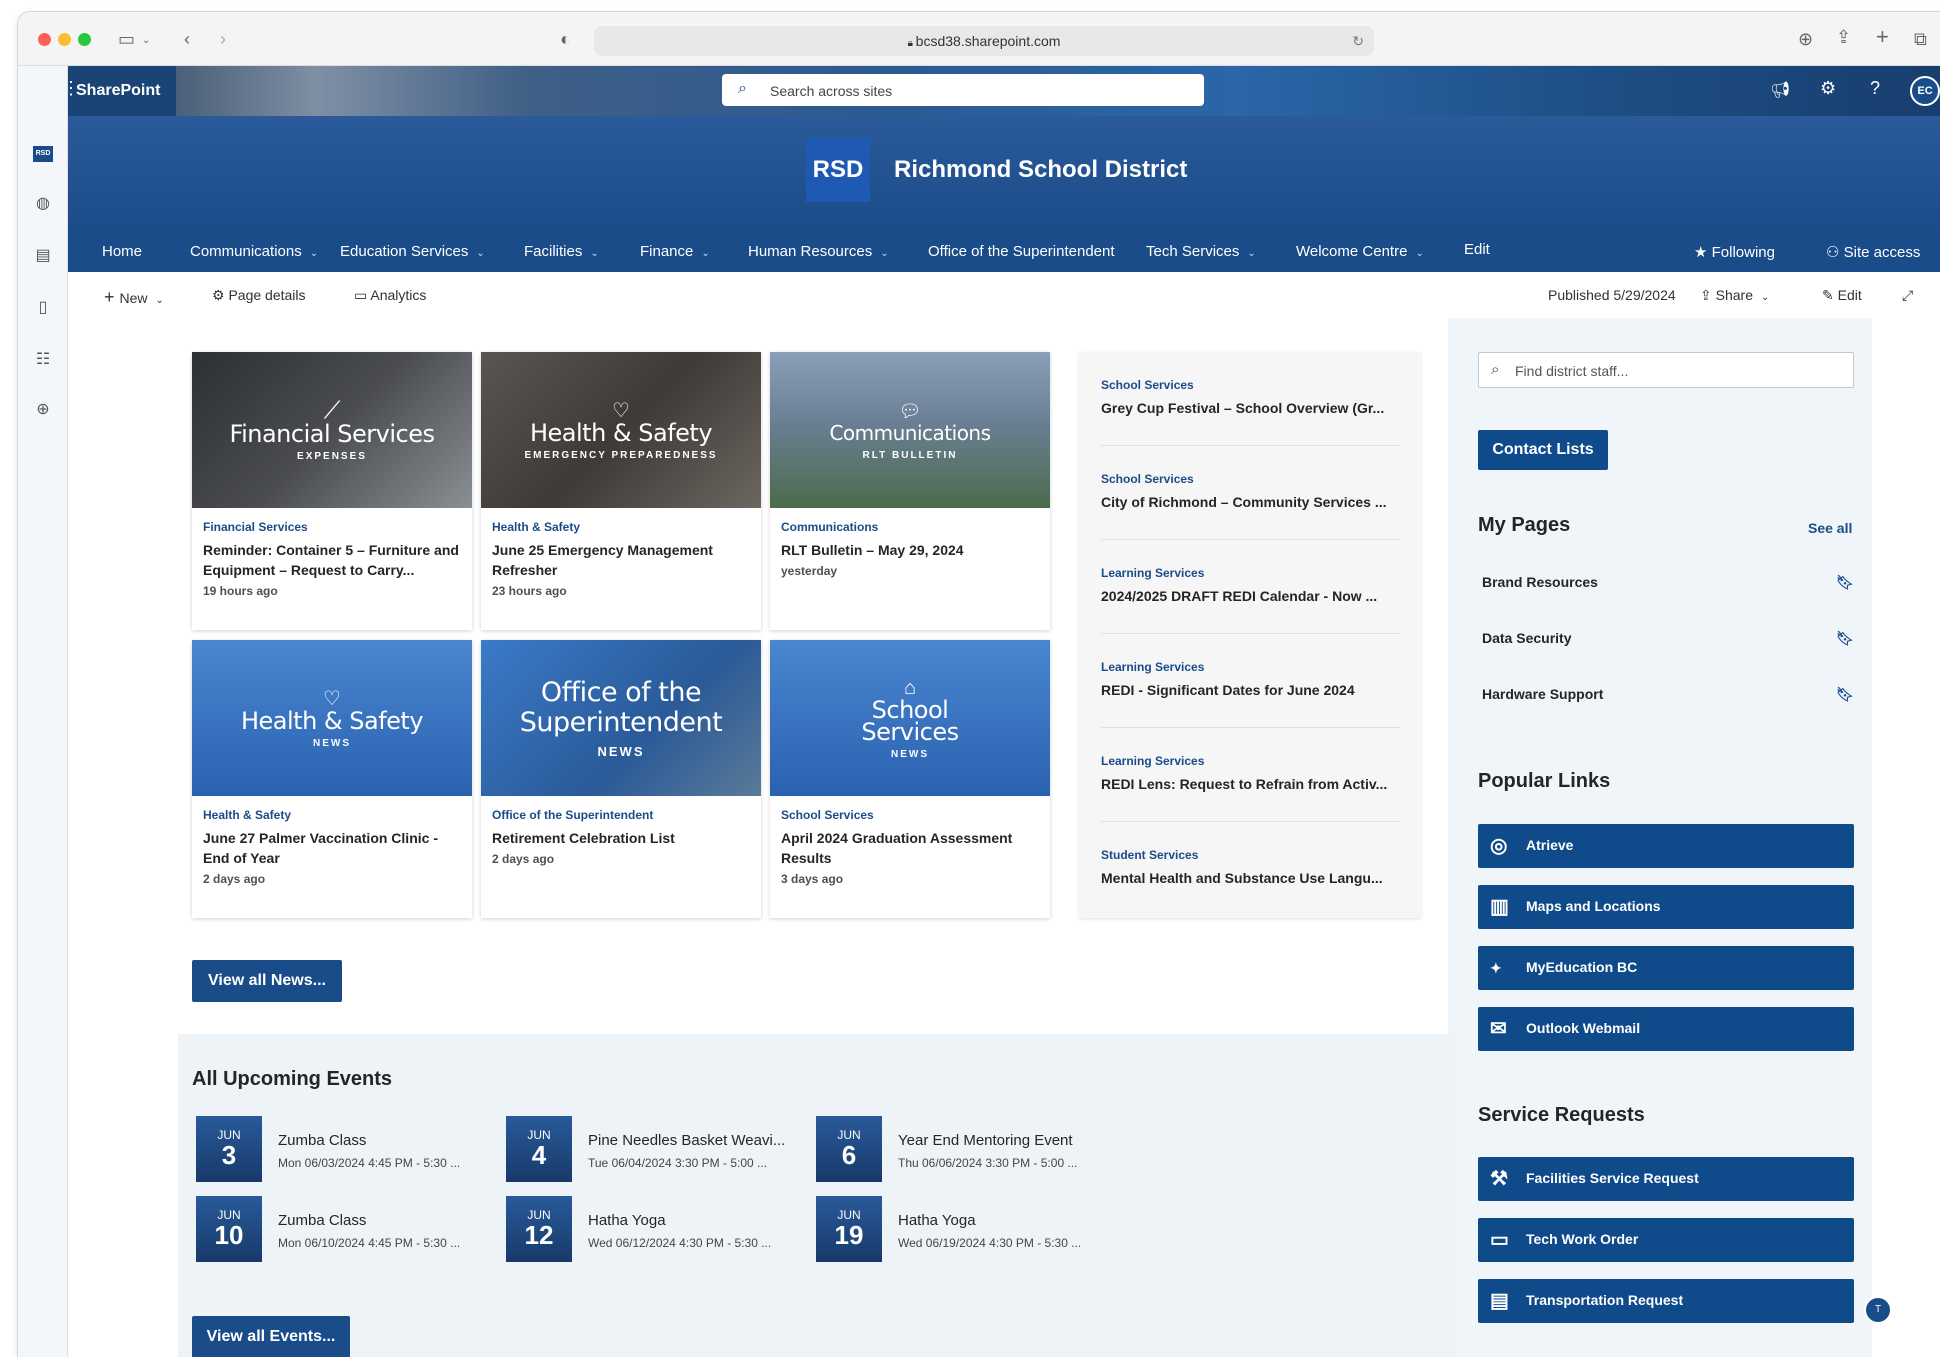 The image size is (1940, 1357). Describe the element at coordinates (1873, 252) in the screenshot. I see `site-access-button: ⚇ Site access` at that location.